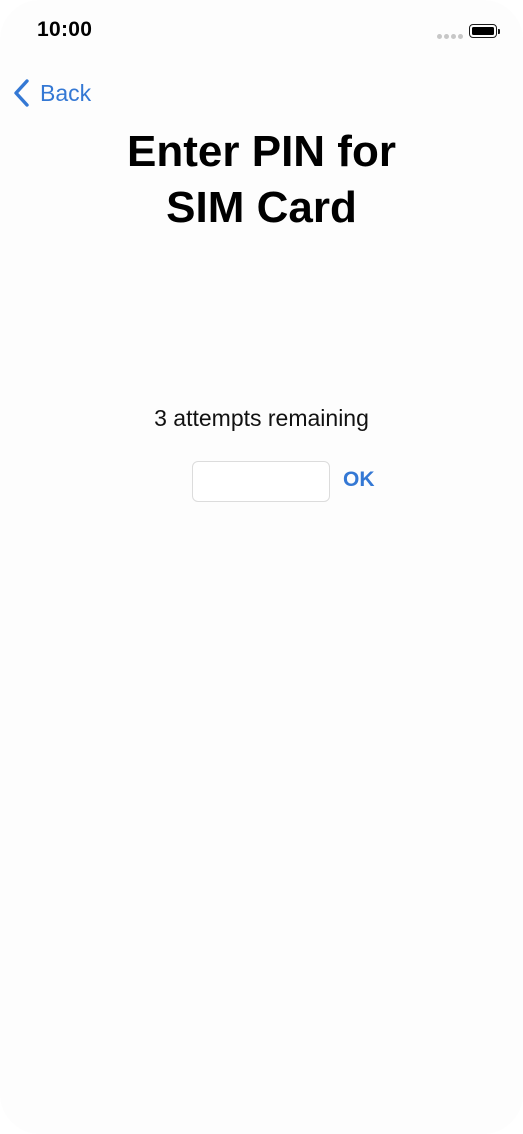  I want to click on page-title: Enter PIN for SIM Card, so click(261, 180).